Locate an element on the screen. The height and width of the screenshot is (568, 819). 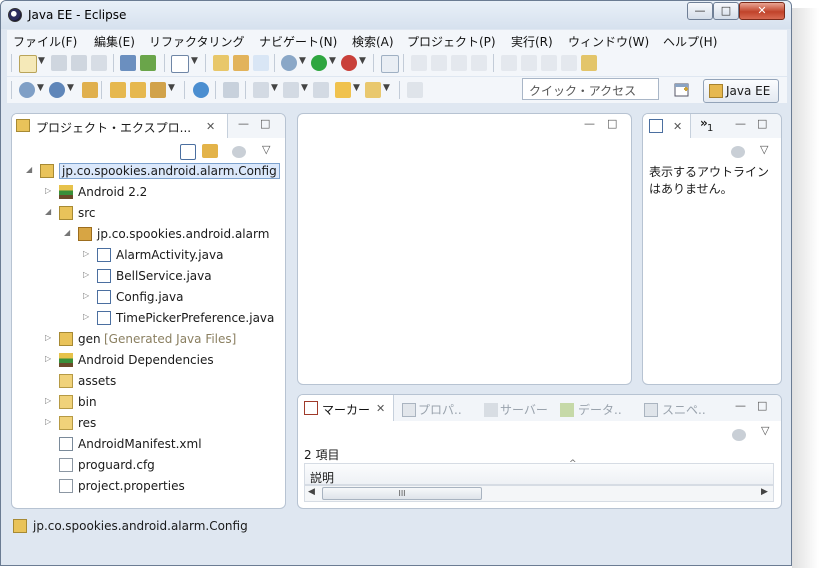
menu-refactor: リファクタリング is located at coordinates (197, 41).